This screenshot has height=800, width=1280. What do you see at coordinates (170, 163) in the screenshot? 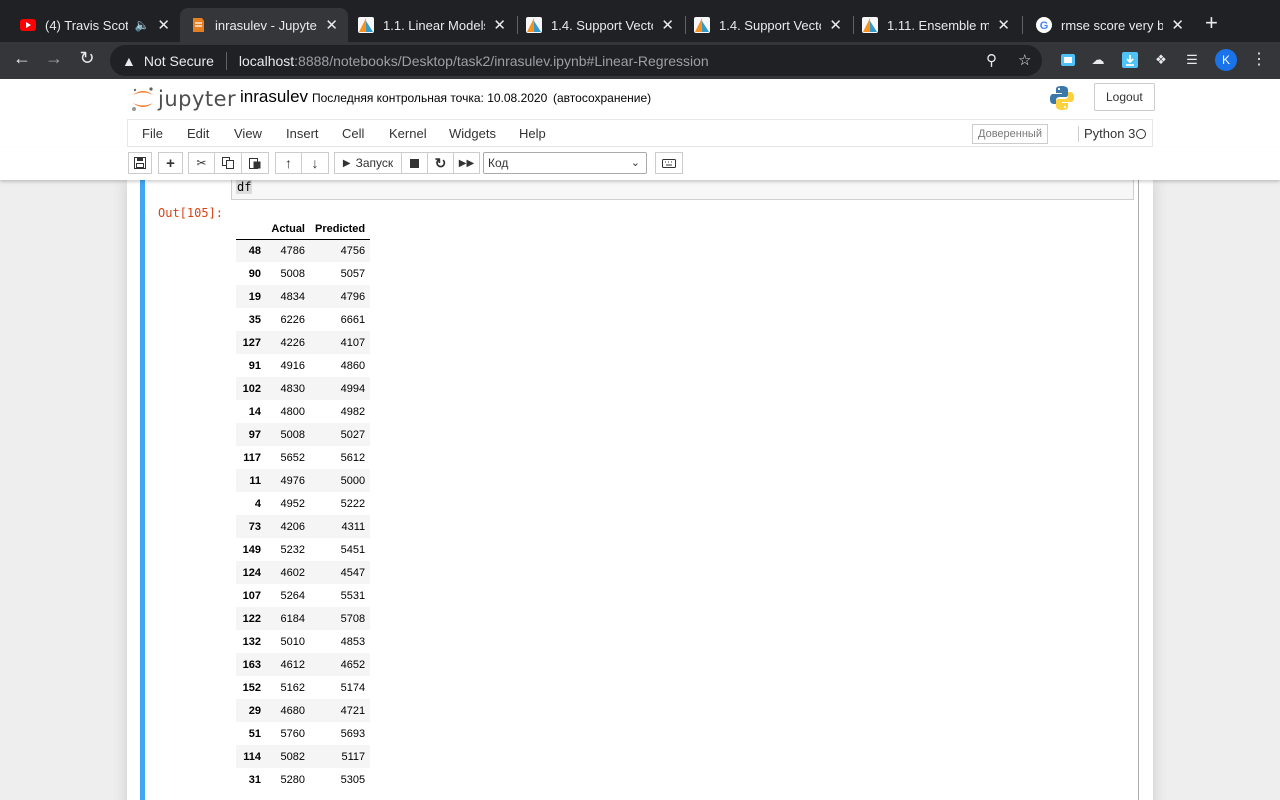
I see `insert-cell-button: +` at bounding box center [170, 163].